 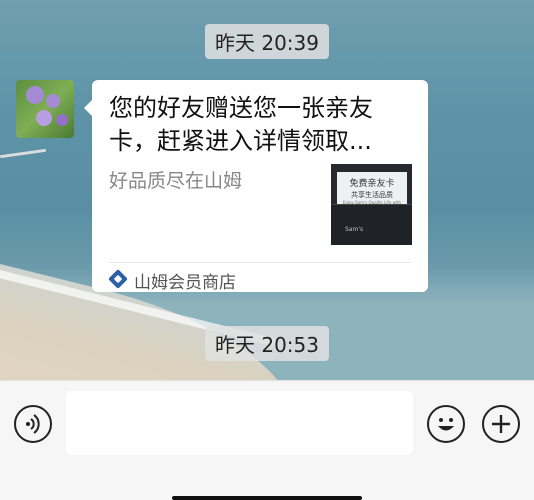 What do you see at coordinates (185, 283) in the screenshot?
I see `card-source-name: 山姆会员商店` at bounding box center [185, 283].